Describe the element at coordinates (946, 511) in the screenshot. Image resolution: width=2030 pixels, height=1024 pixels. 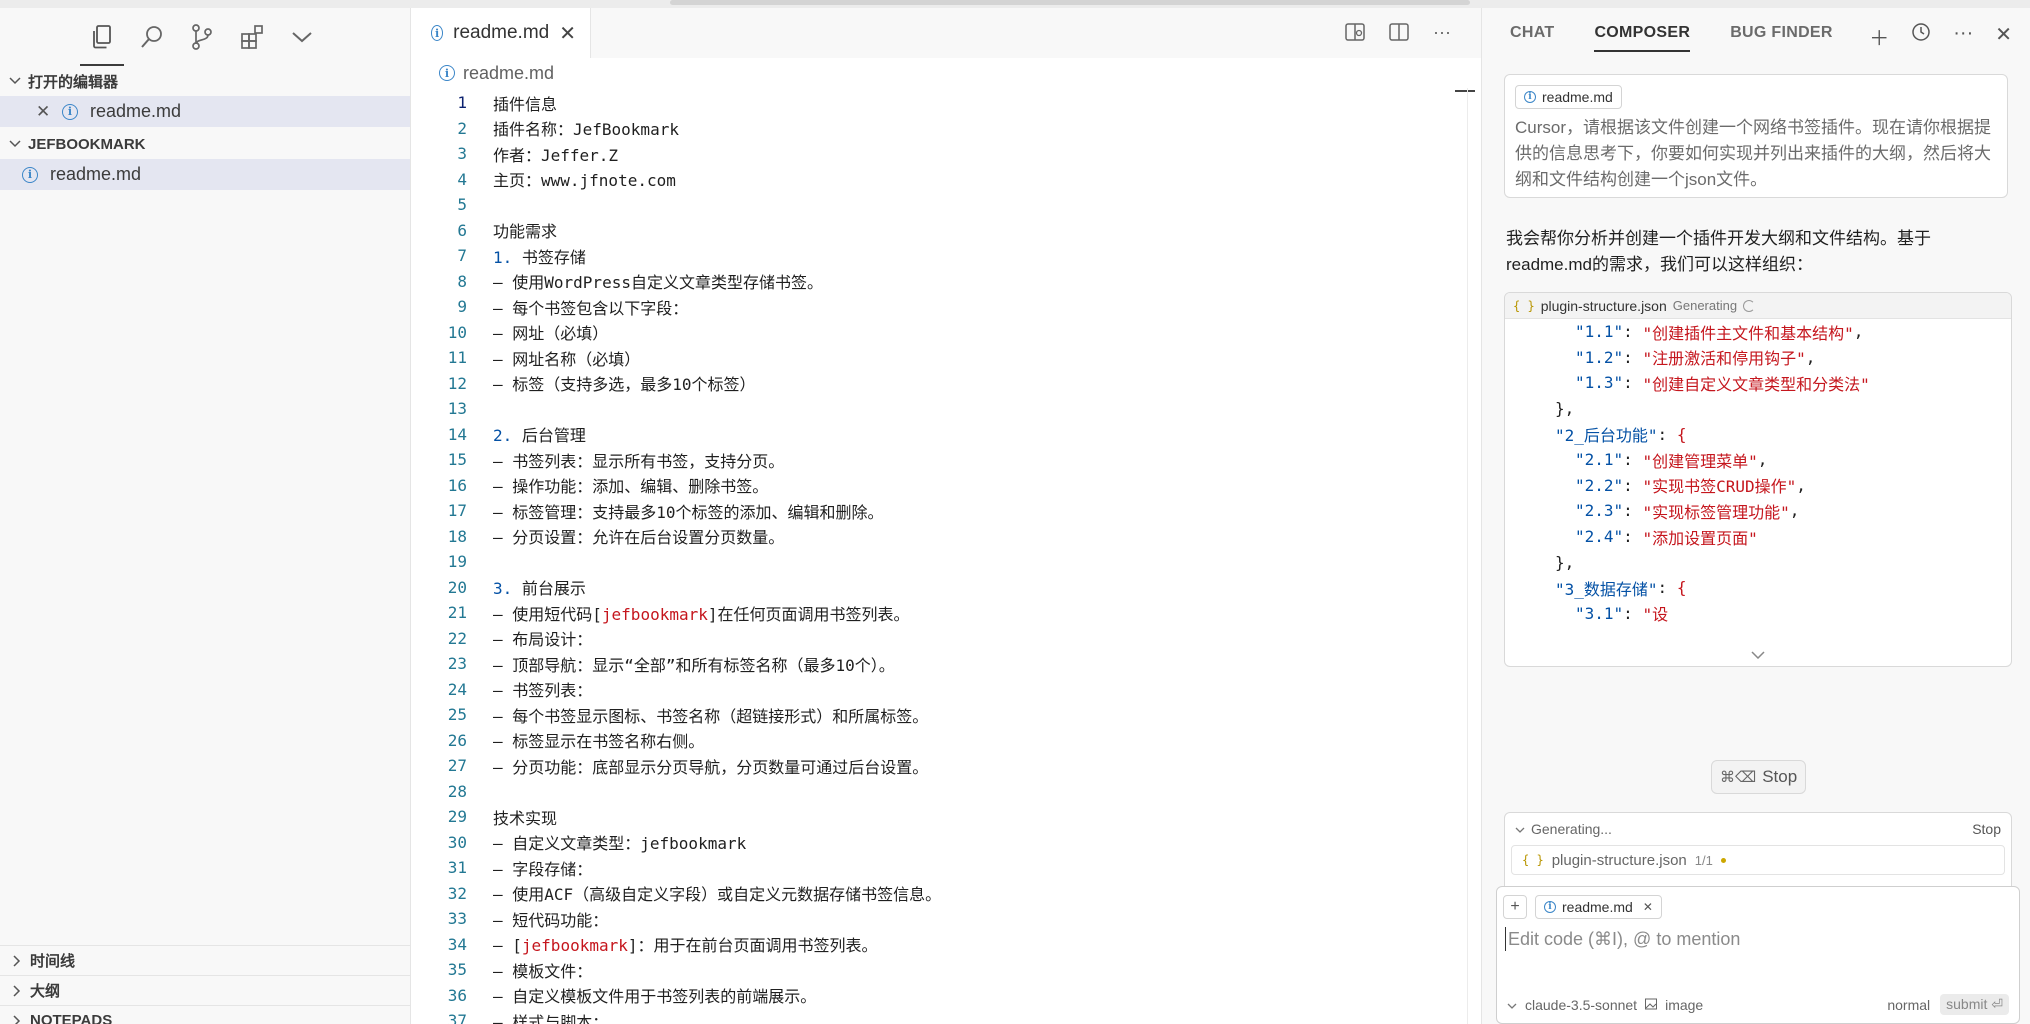
I see `code-line: 17 – 标签管理：支持最多10个标签的添加、编辑和删除。` at that location.